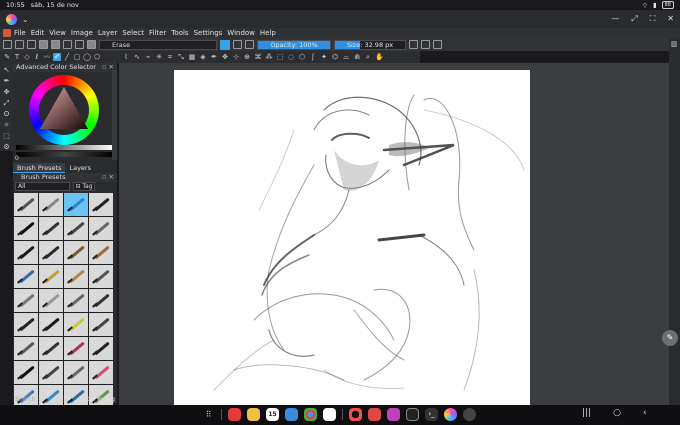 The width and height of the screenshot is (680, 425). What do you see at coordinates (7, 114) in the screenshot?
I see `lasso-icon: ʘ` at bounding box center [7, 114].